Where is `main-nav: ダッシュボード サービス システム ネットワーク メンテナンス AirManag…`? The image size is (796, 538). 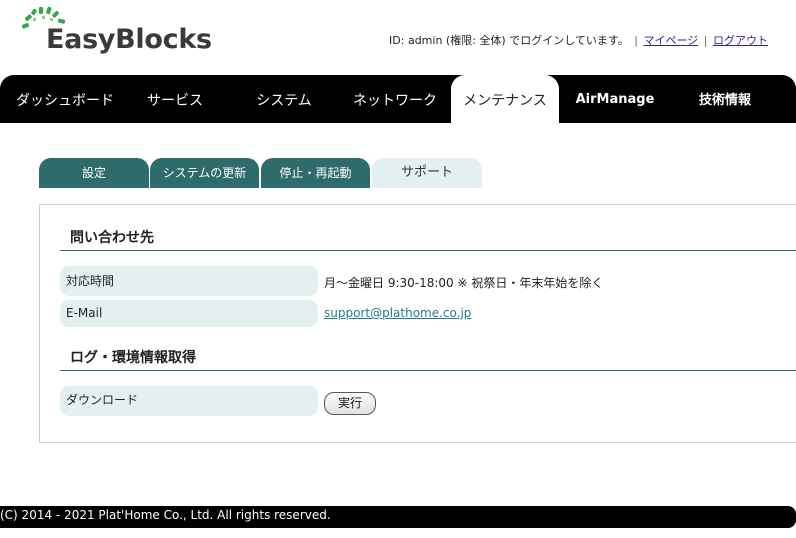 main-nav: ダッシュボード サービス システム ネットワーク メンテナンス AirManag… is located at coordinates (398, 99).